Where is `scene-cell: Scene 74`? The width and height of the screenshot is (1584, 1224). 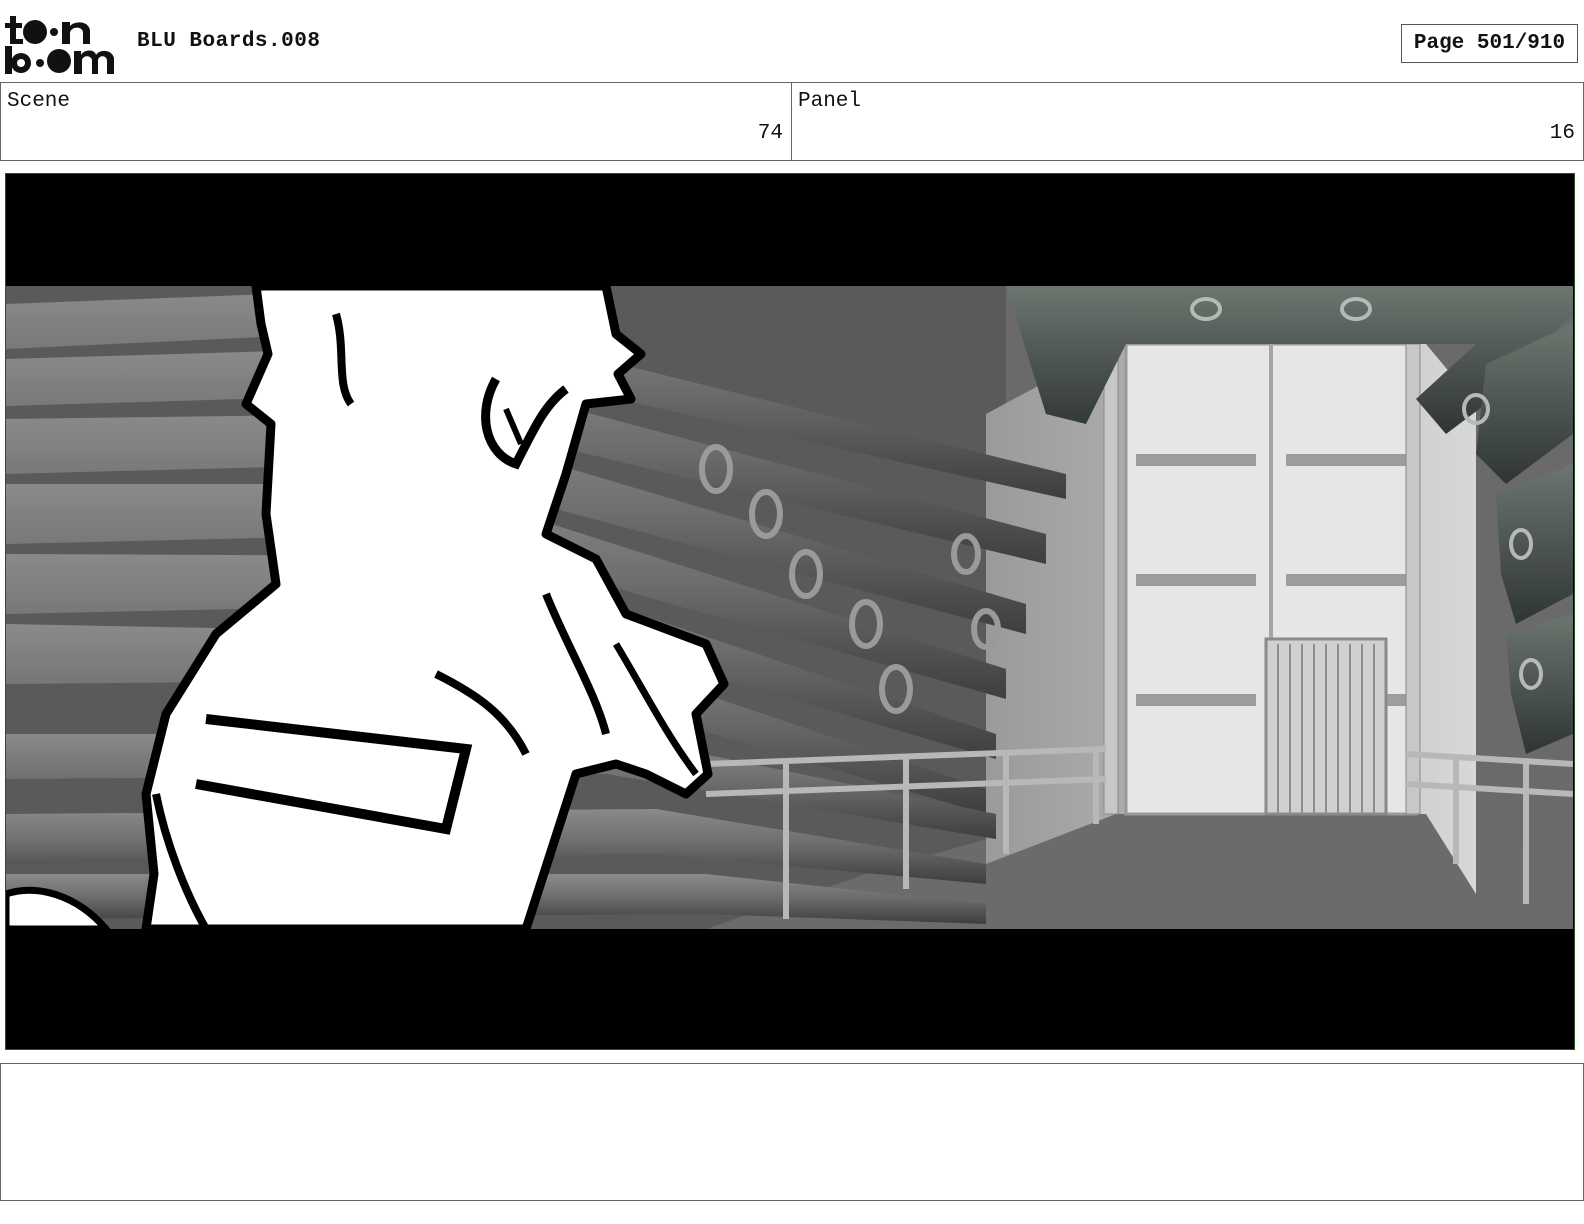 scene-cell: Scene 74 is located at coordinates (396, 121).